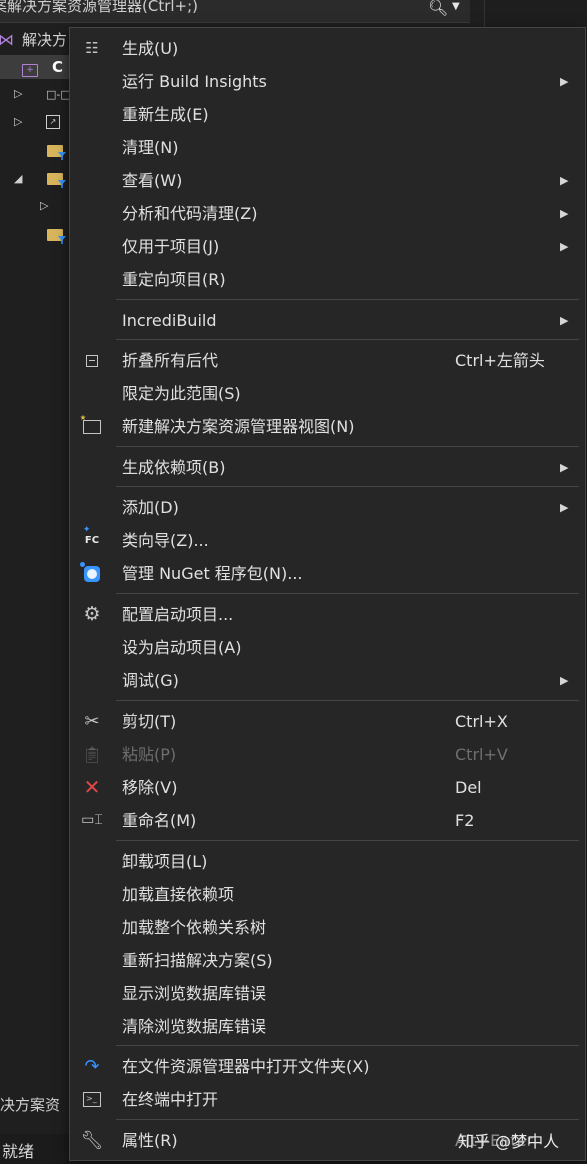  What do you see at coordinates (456, 8) in the screenshot?
I see `chevron-down-icon: ▼` at bounding box center [456, 8].